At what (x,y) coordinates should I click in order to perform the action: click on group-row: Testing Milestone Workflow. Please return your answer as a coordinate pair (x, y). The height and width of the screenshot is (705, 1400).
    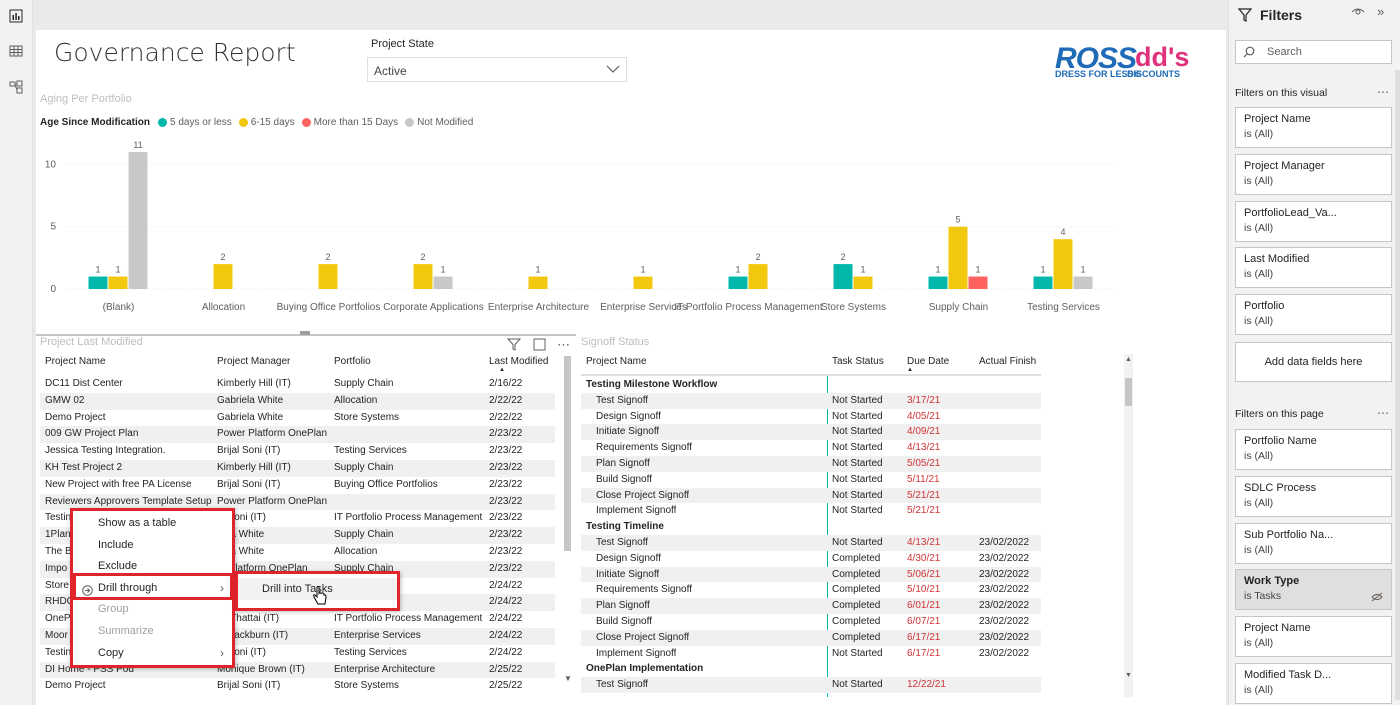
    Looking at the image, I should click on (811, 385).